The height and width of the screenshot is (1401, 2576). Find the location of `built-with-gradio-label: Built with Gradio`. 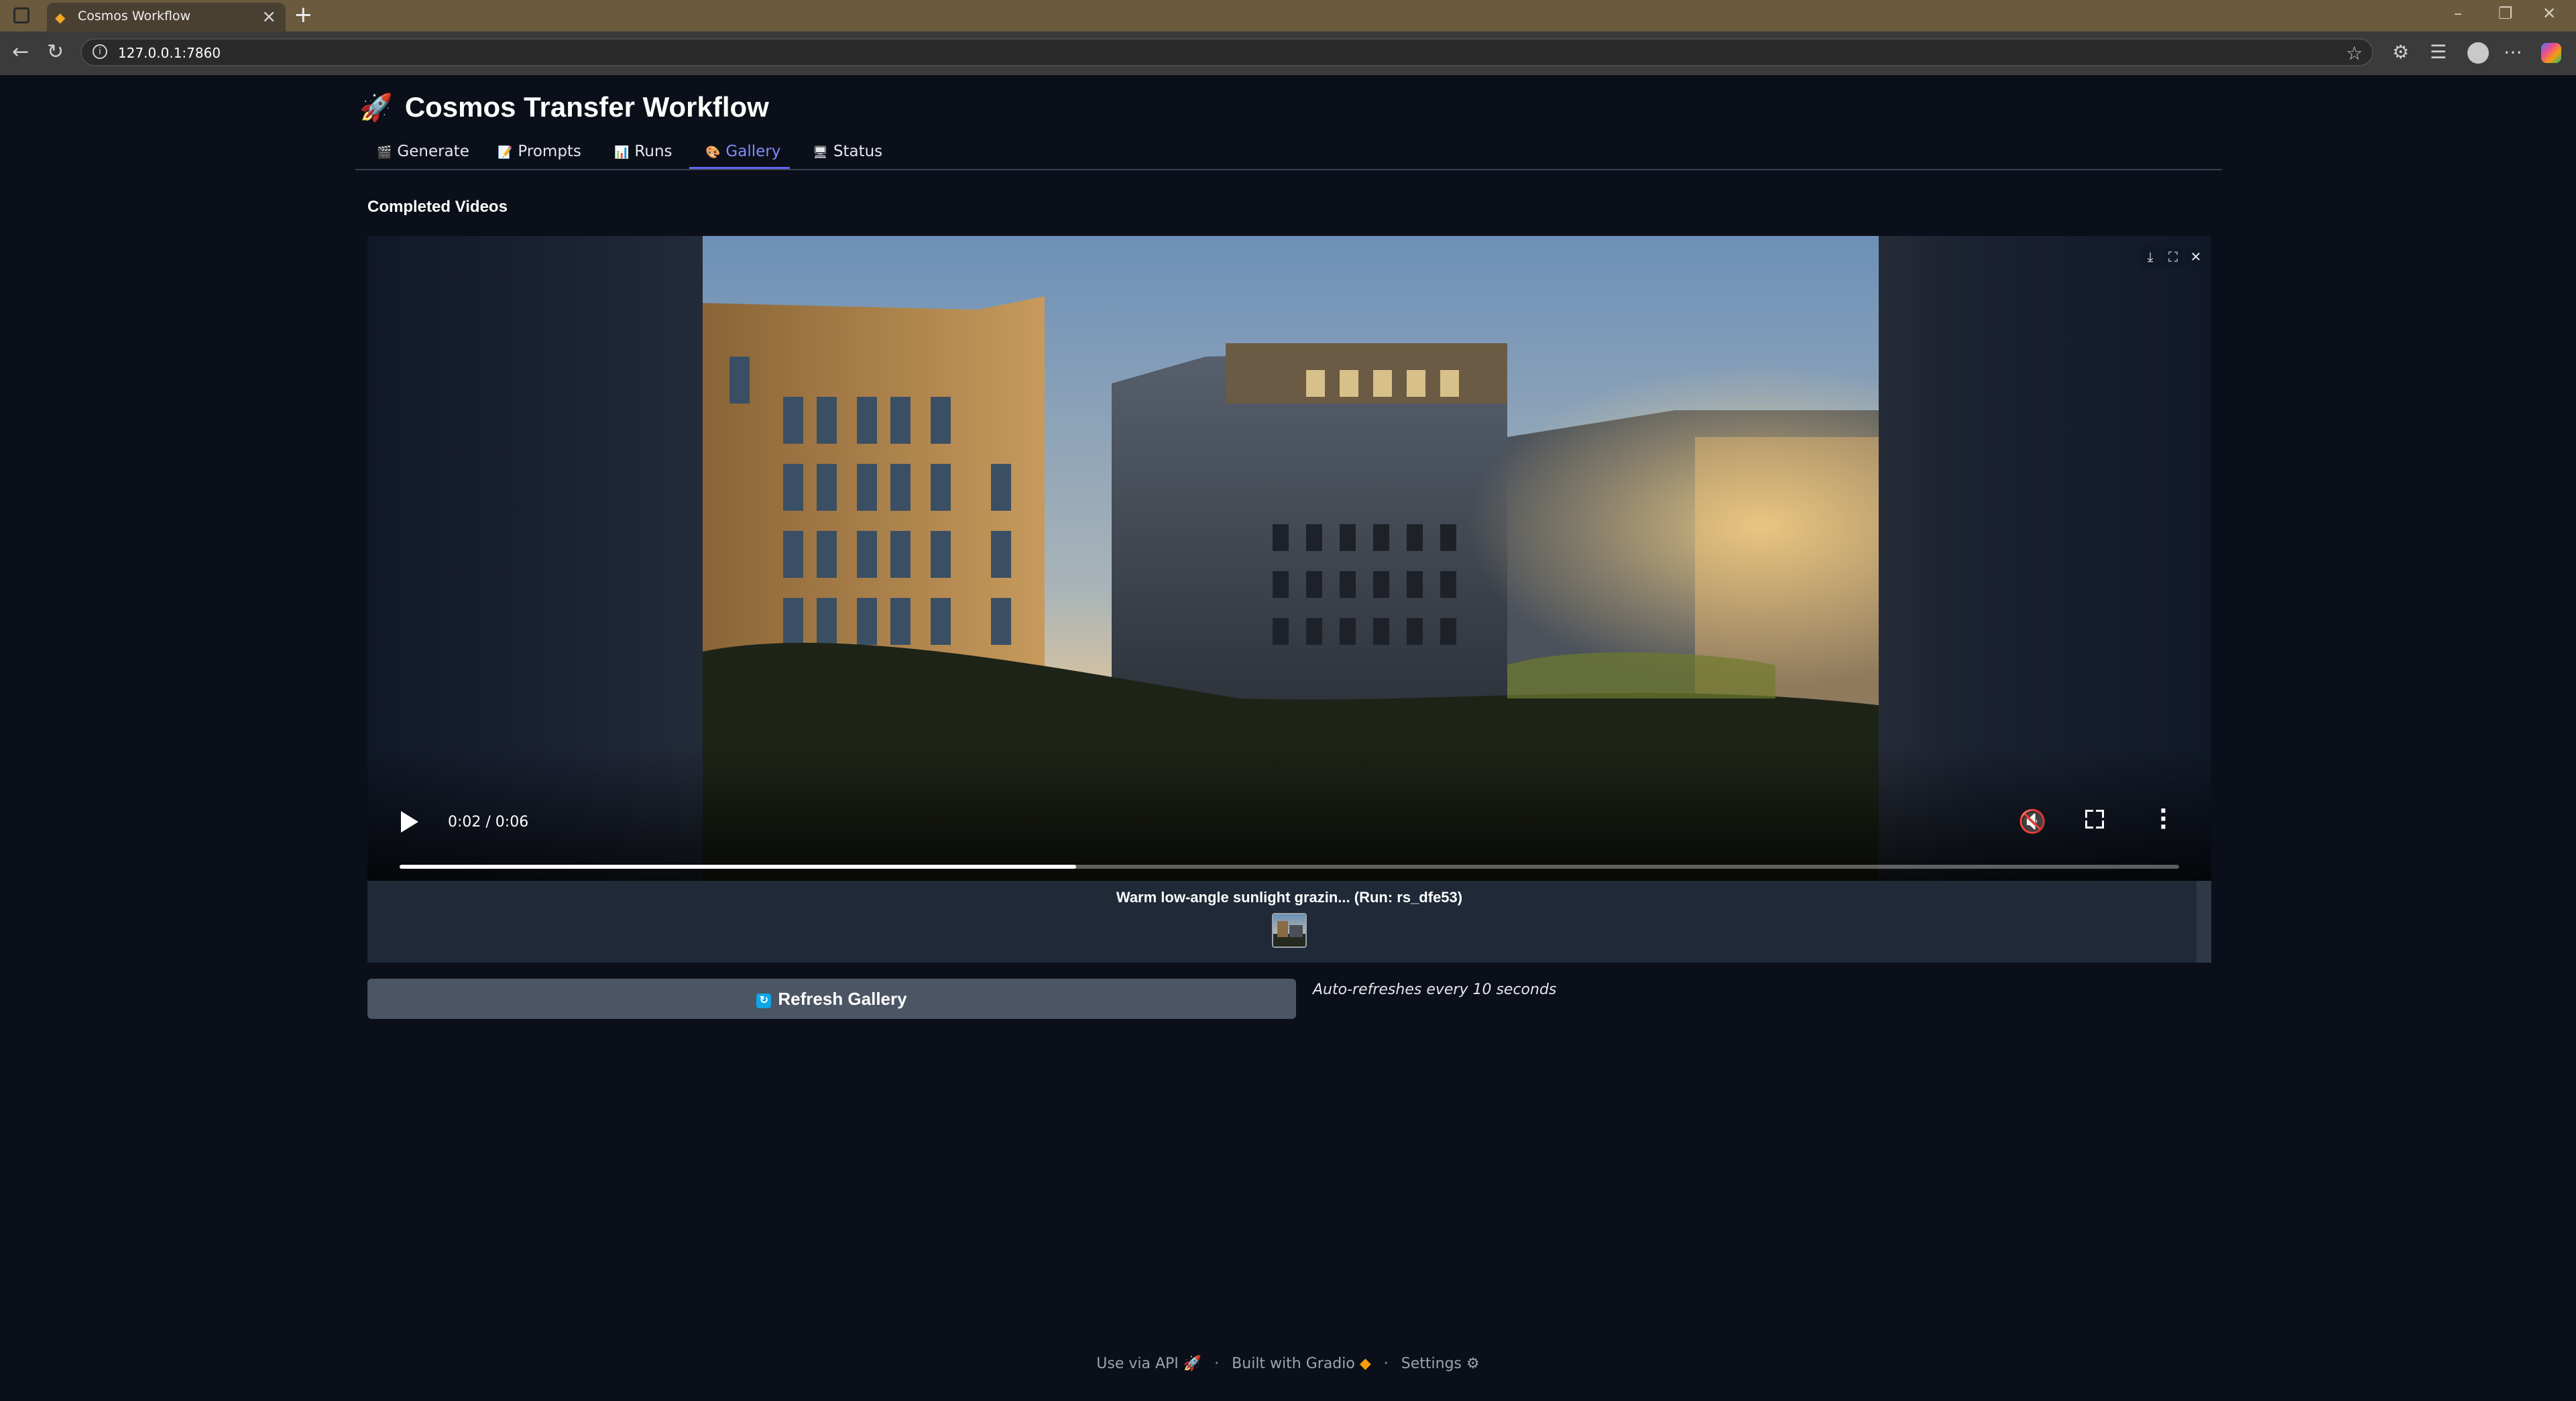

built-with-gradio-label: Built with Gradio is located at coordinates (1293, 1364).